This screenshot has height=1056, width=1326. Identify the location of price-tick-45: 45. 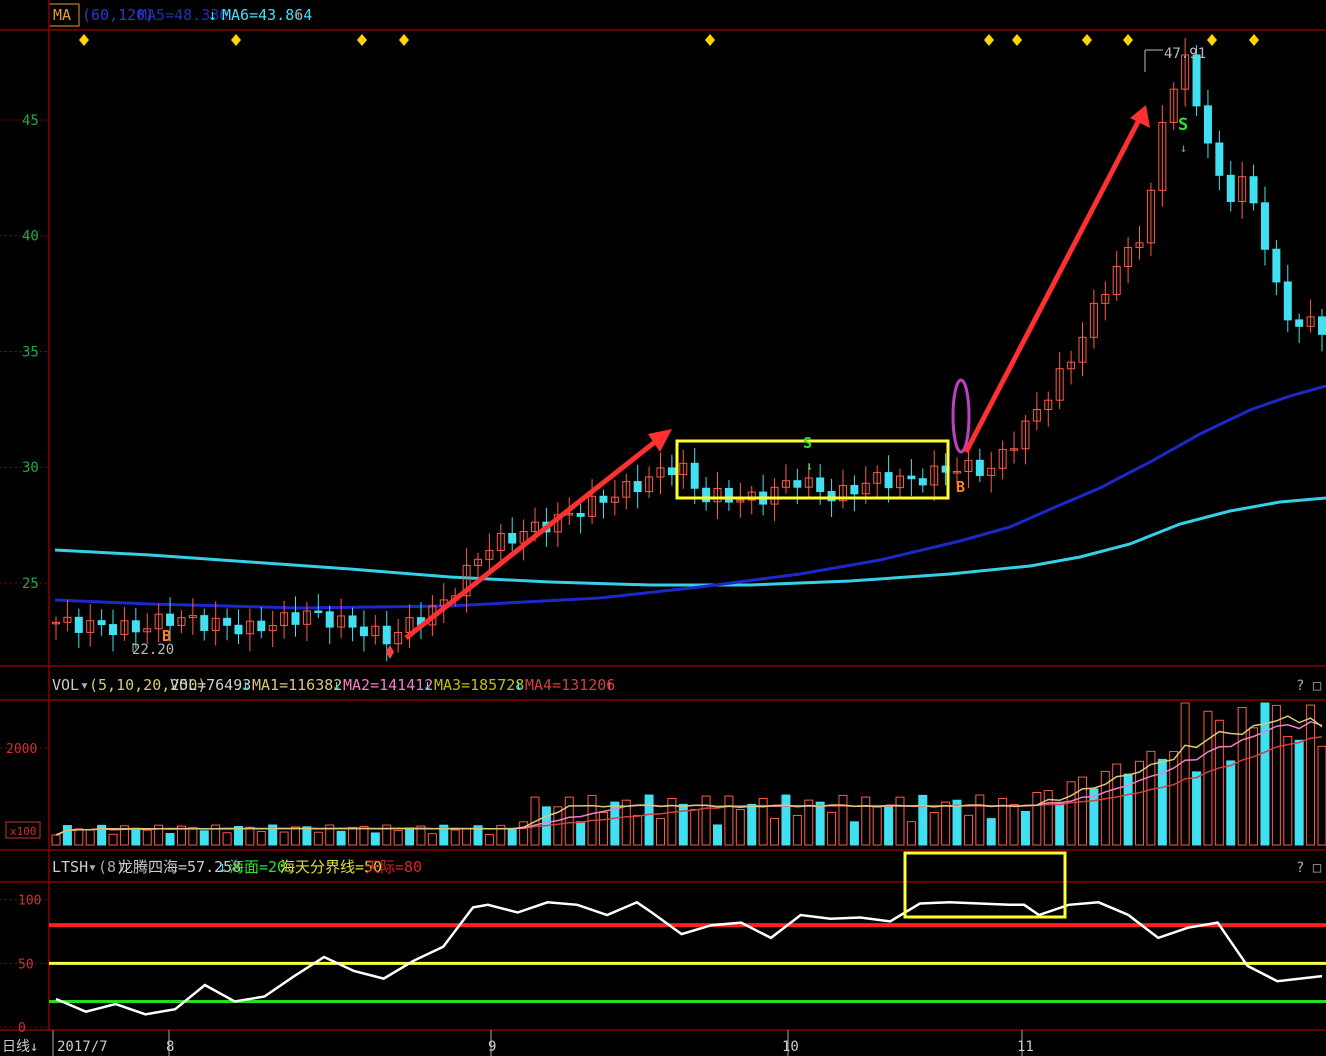
(30, 121).